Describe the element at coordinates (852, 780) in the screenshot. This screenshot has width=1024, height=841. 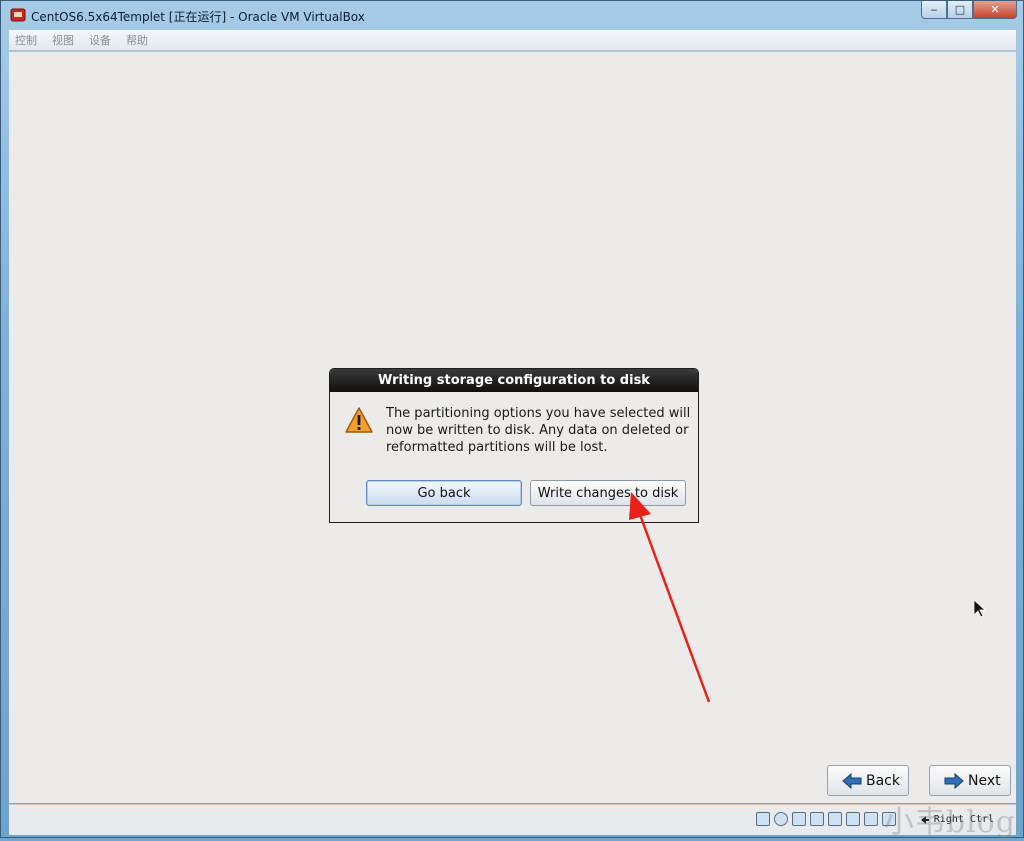
I see `left-arrow-icon` at that location.